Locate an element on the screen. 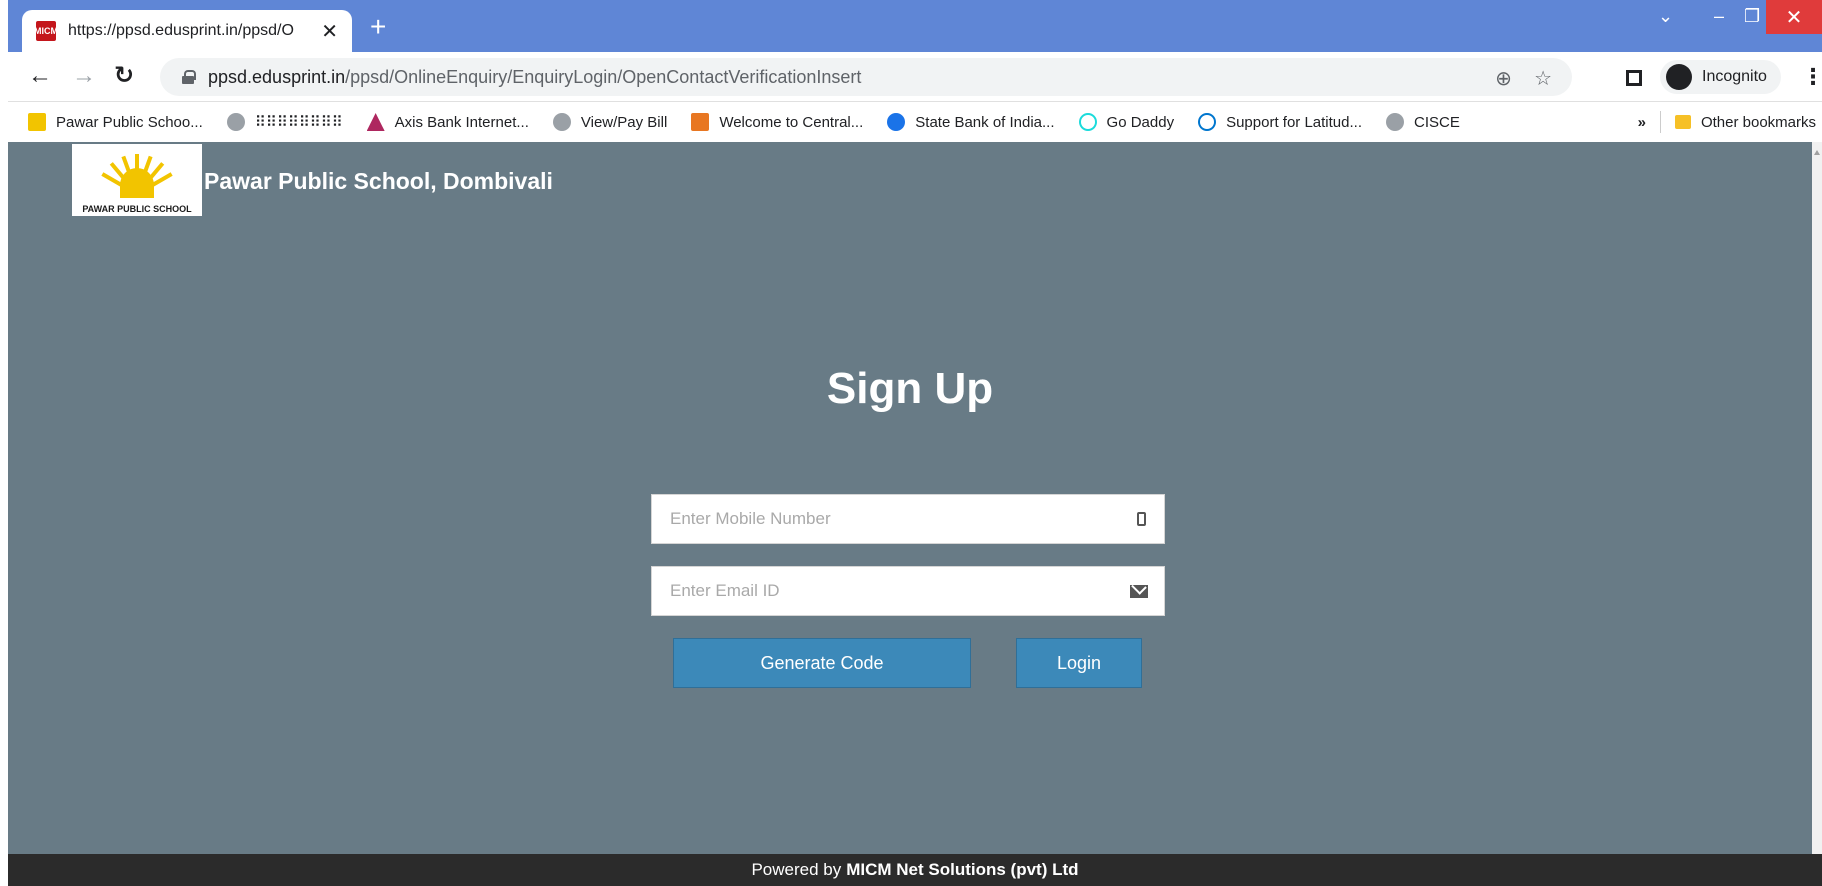 Image resolution: width=1822 pixels, height=886 pixels. scrollbar is located at coordinates (1817, 498).